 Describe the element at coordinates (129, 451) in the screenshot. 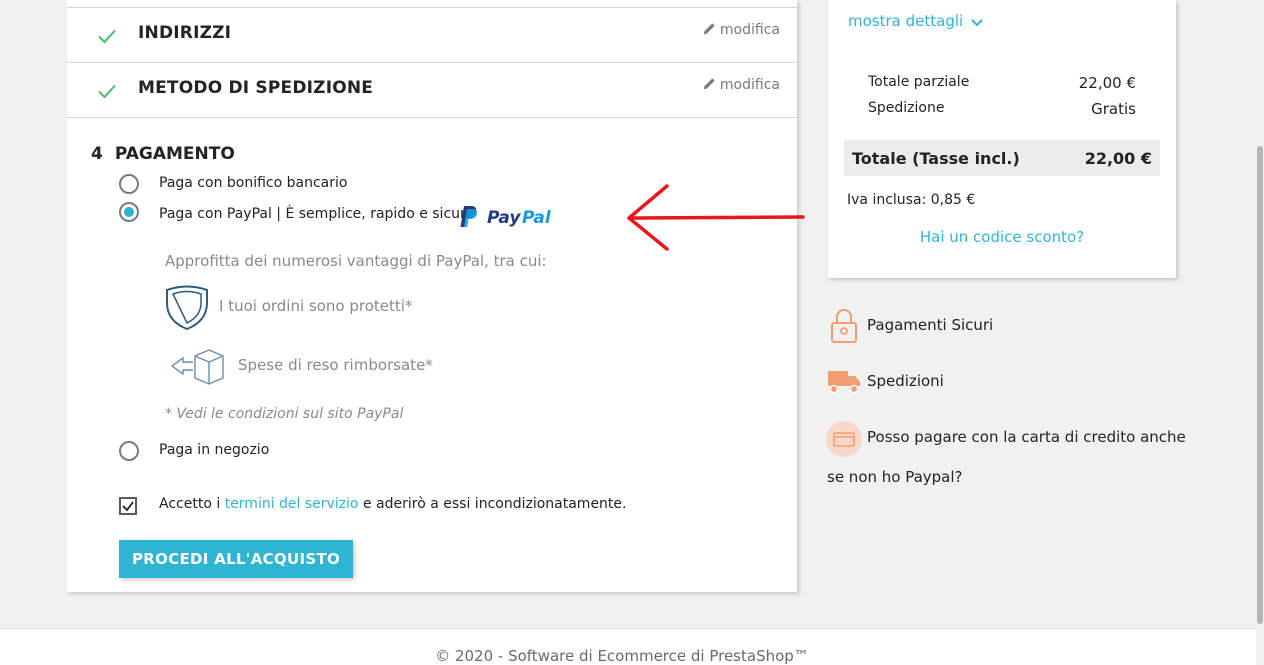

I see `radio-pay-in-store` at that location.